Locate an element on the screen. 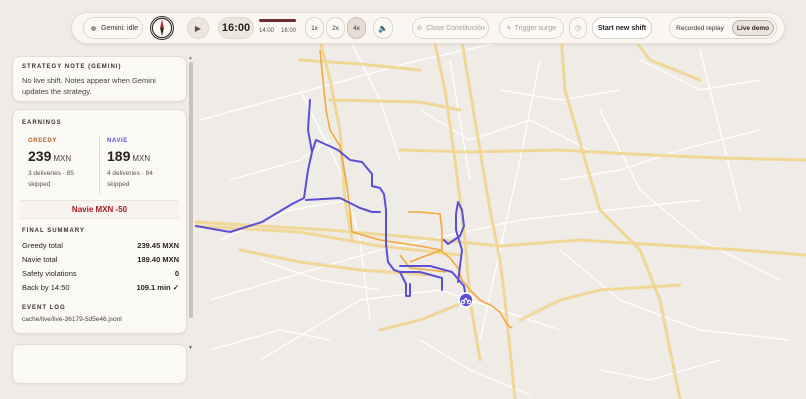 This screenshot has width=806, height=399. live-demo-tab: Live demo is located at coordinates (753, 28).